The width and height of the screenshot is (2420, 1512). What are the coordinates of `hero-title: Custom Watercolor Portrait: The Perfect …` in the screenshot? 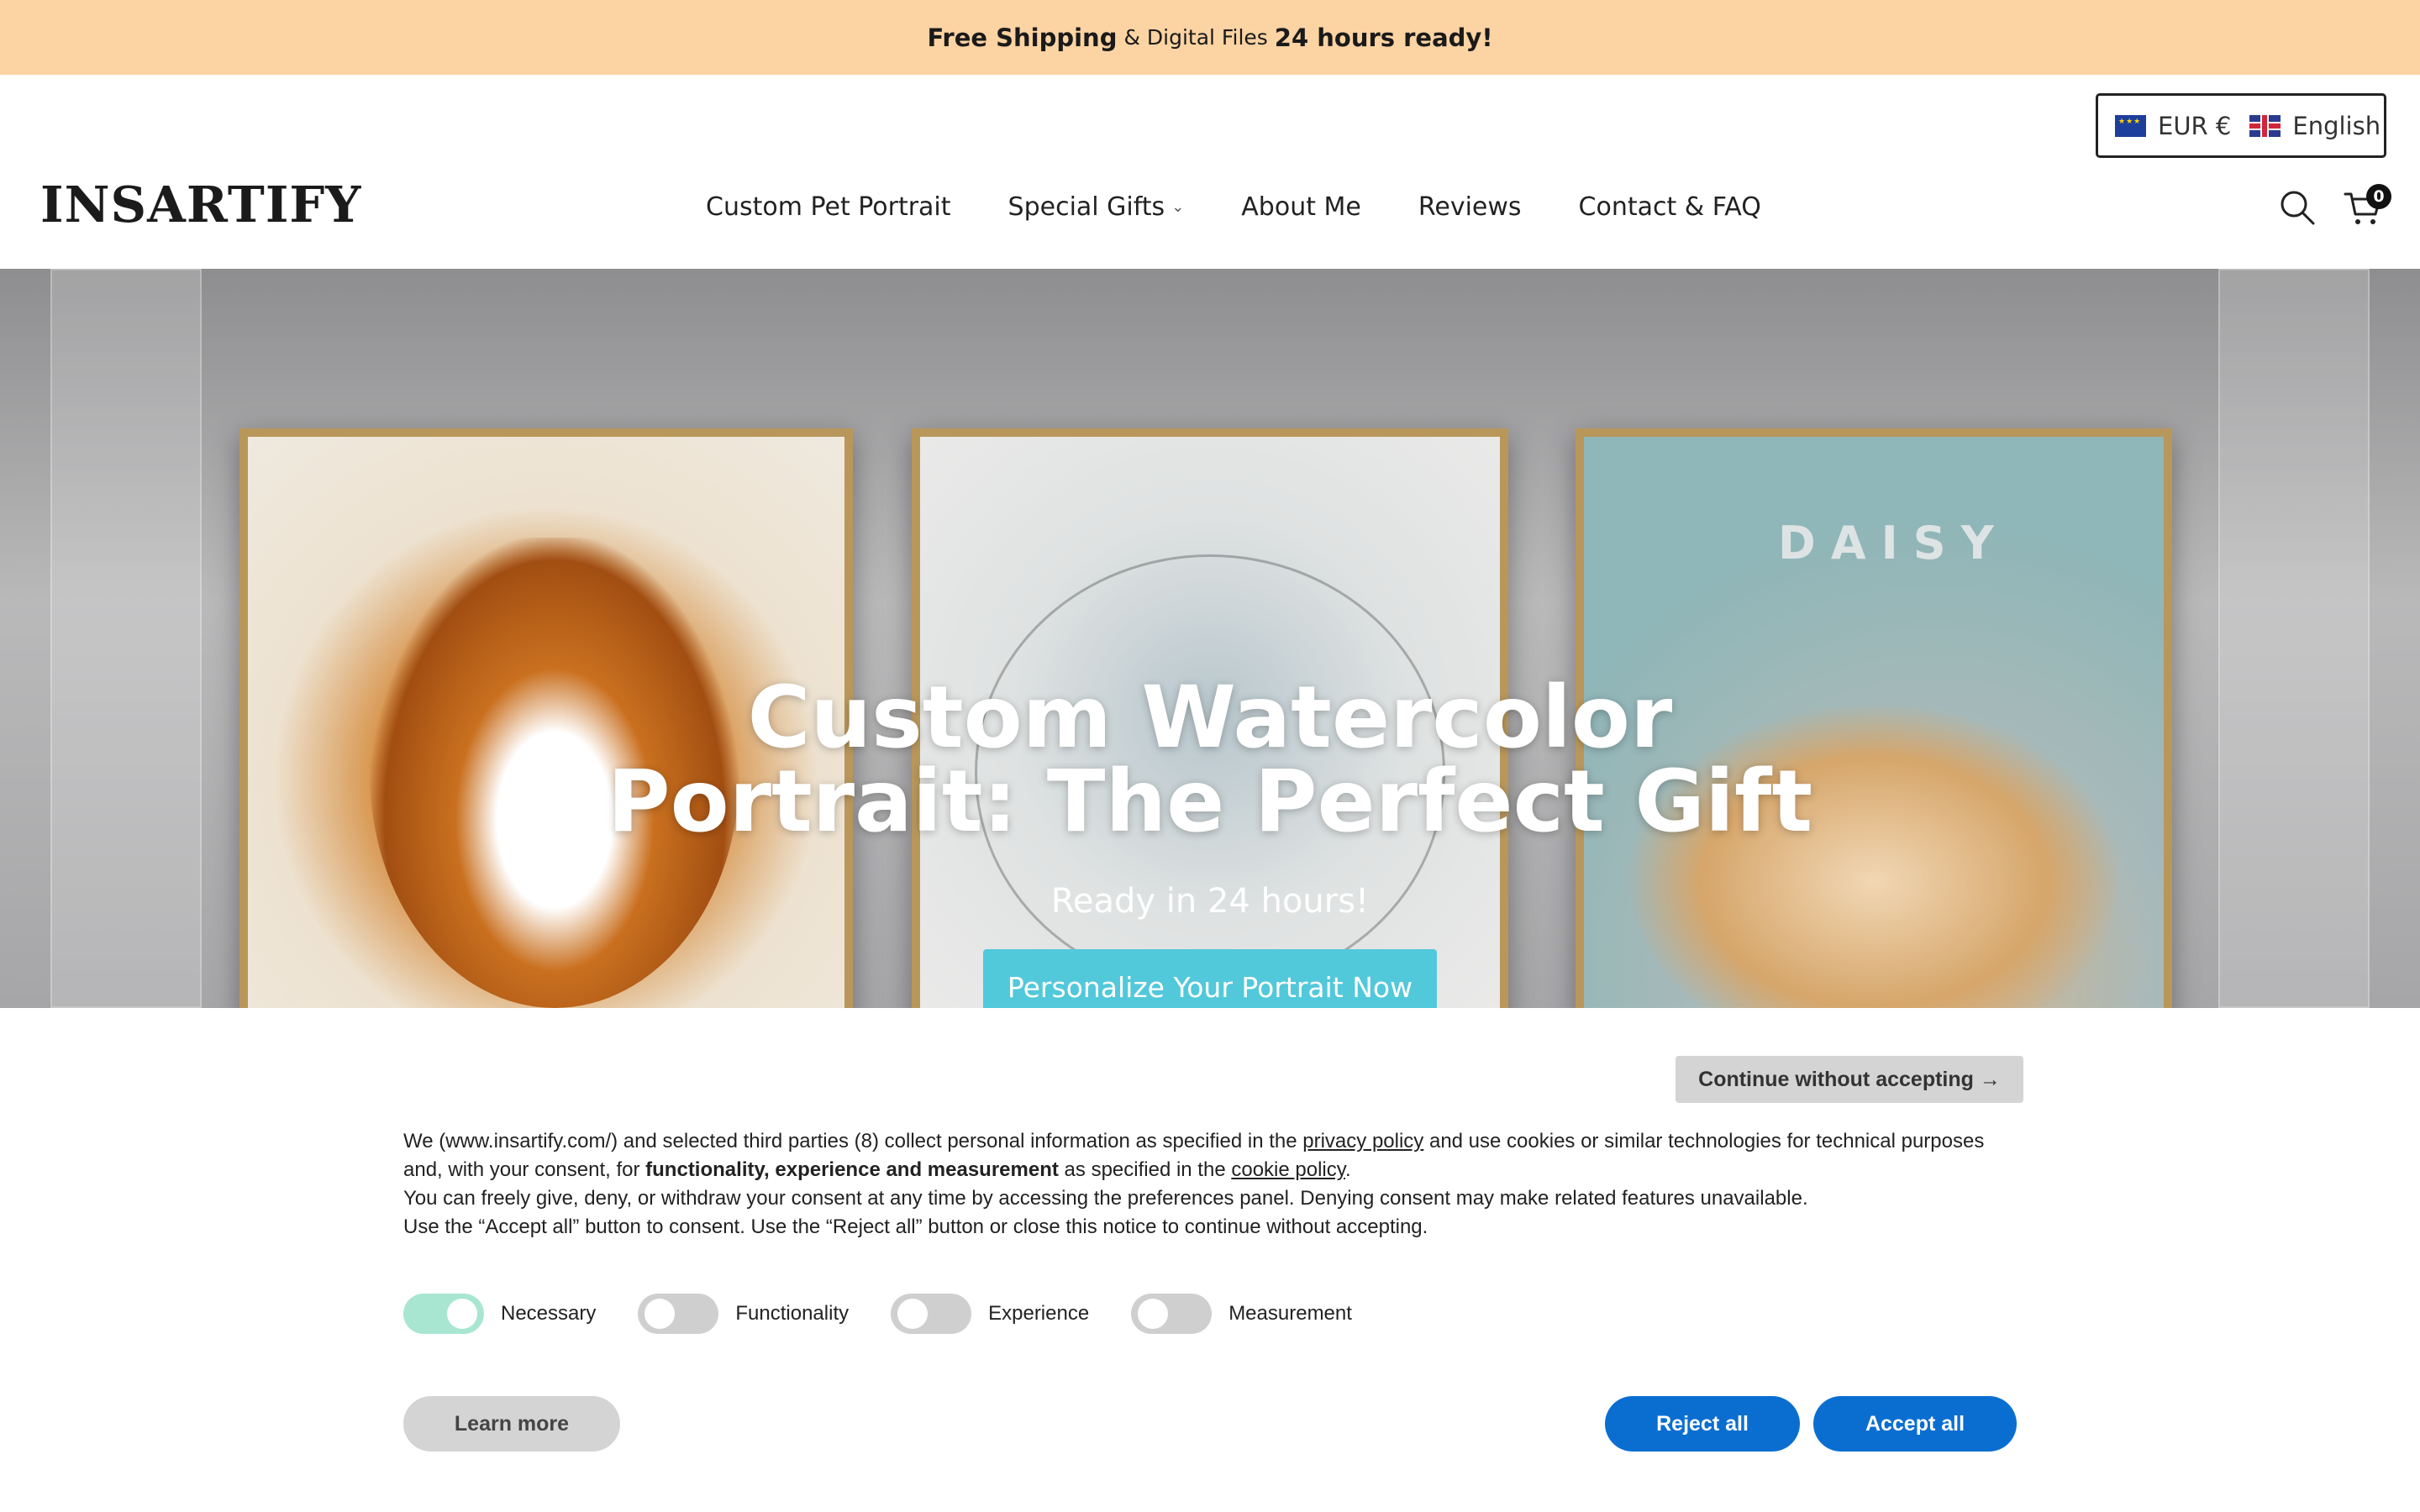 It's located at (1210, 760).